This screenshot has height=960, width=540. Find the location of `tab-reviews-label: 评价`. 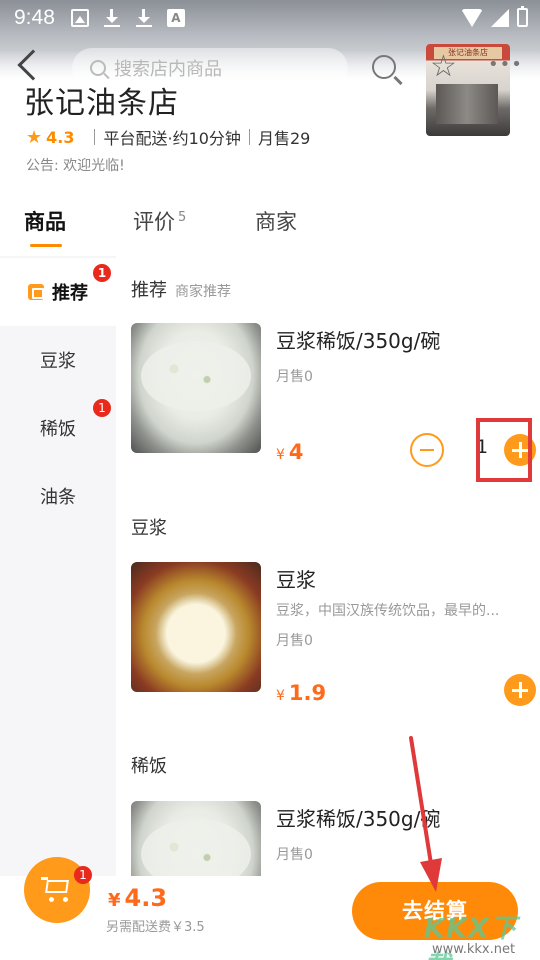

tab-reviews-label: 评价 is located at coordinates (154, 222).